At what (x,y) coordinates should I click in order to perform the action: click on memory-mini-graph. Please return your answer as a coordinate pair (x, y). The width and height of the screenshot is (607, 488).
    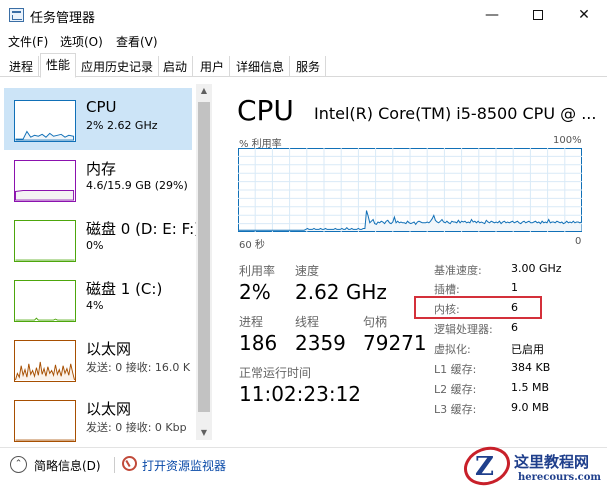
    Looking at the image, I should click on (45, 181).